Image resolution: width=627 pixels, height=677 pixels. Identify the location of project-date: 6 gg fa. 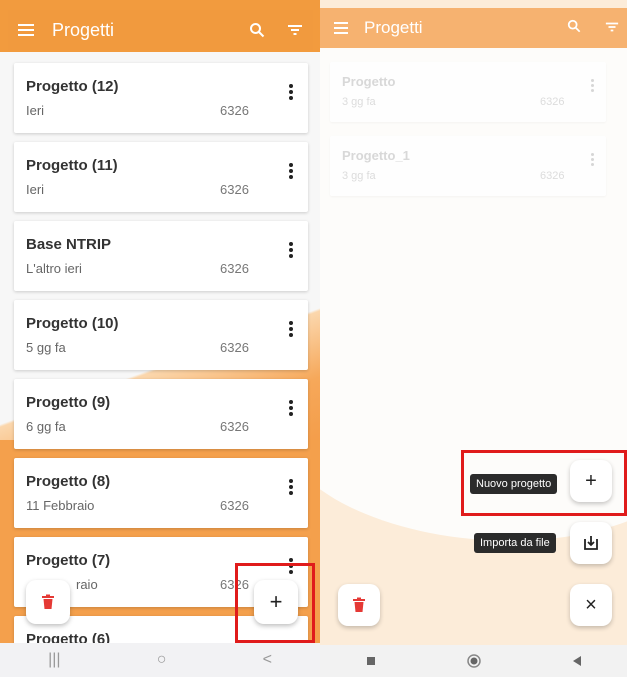
(46, 426).